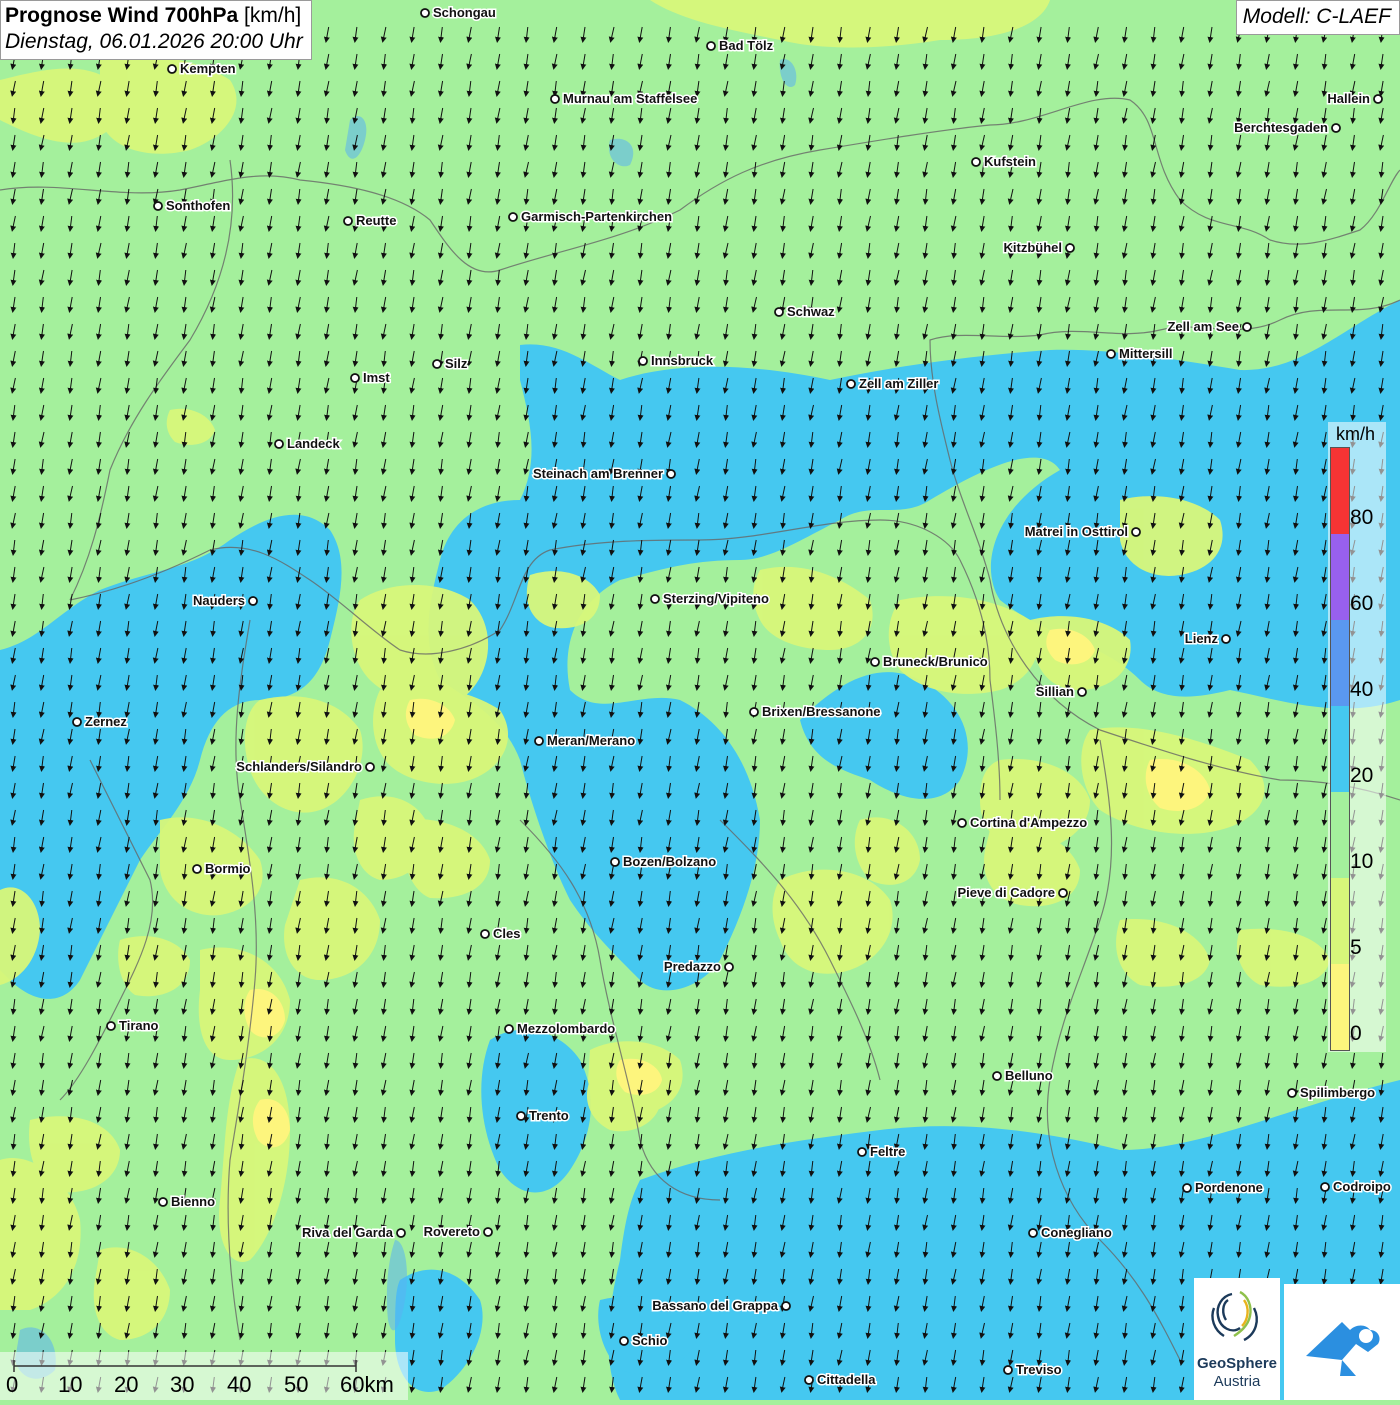 Image resolution: width=1400 pixels, height=1405 pixels. I want to click on city-marker: Pordenone, so click(1223, 1188).